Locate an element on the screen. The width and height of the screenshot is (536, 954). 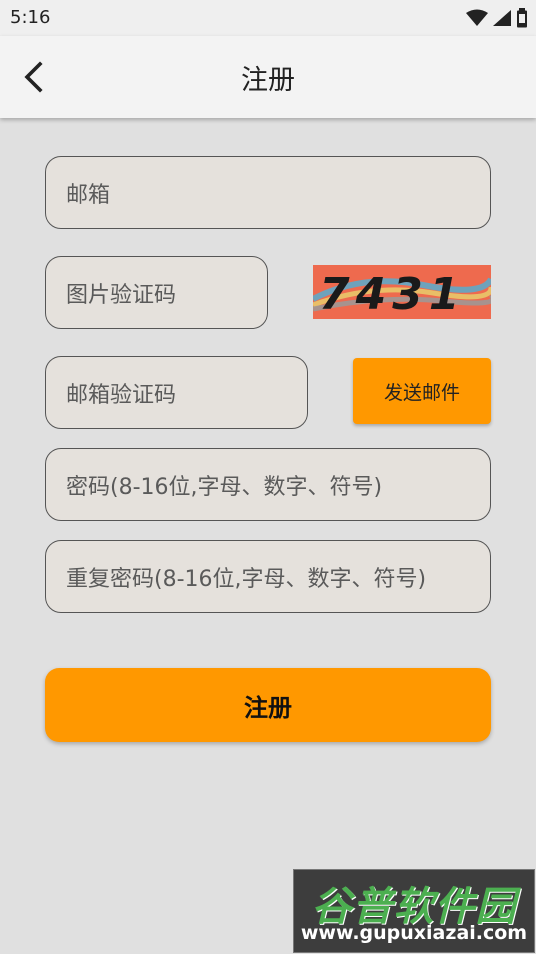
signal-icon is located at coordinates (502, 18).